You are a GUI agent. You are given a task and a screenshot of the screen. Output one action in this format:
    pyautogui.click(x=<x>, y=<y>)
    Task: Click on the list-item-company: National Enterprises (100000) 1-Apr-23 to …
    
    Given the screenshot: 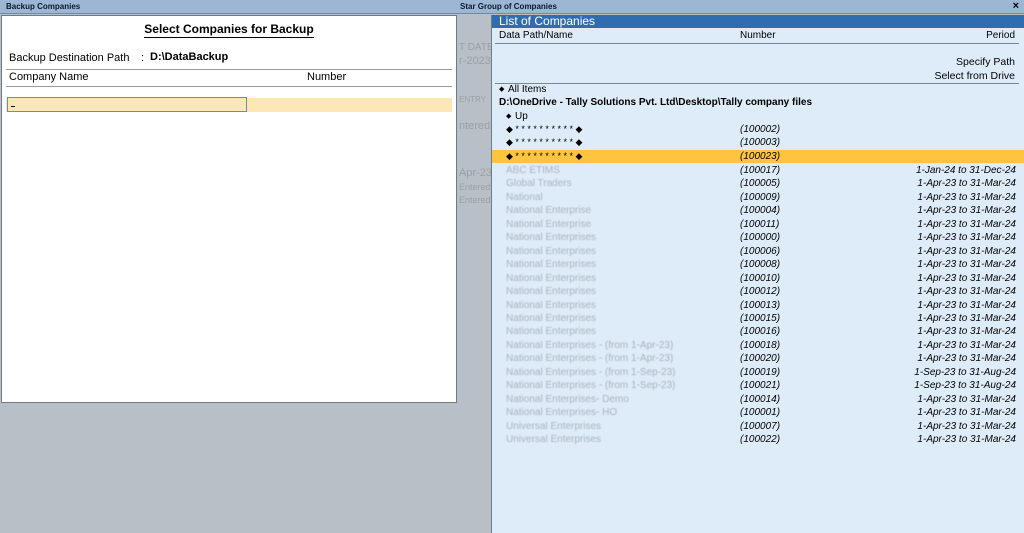 What is the action you would take?
    pyautogui.click(x=758, y=237)
    